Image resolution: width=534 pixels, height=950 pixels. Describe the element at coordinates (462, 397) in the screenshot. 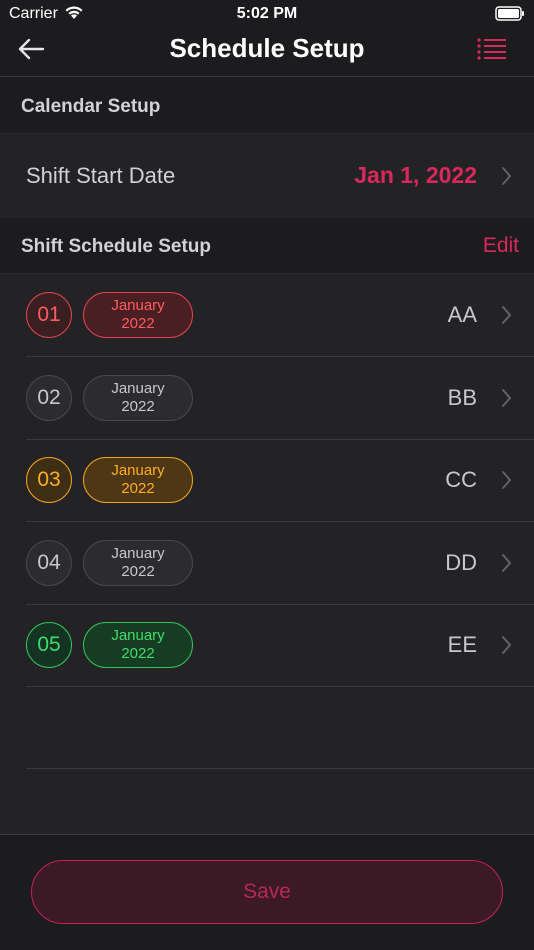

I see `shift-code: BB` at that location.